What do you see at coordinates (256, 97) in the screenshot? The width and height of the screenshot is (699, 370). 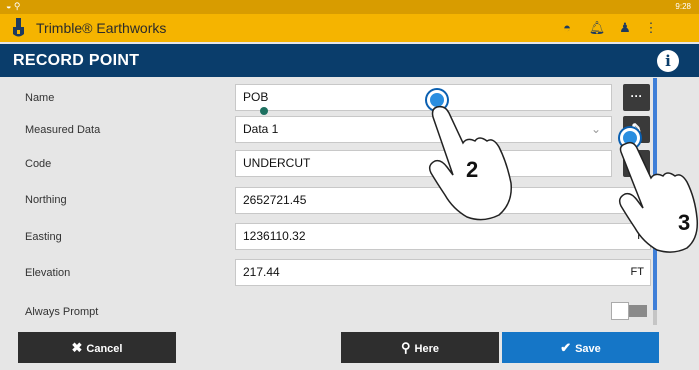 I see `name-value: POB` at bounding box center [256, 97].